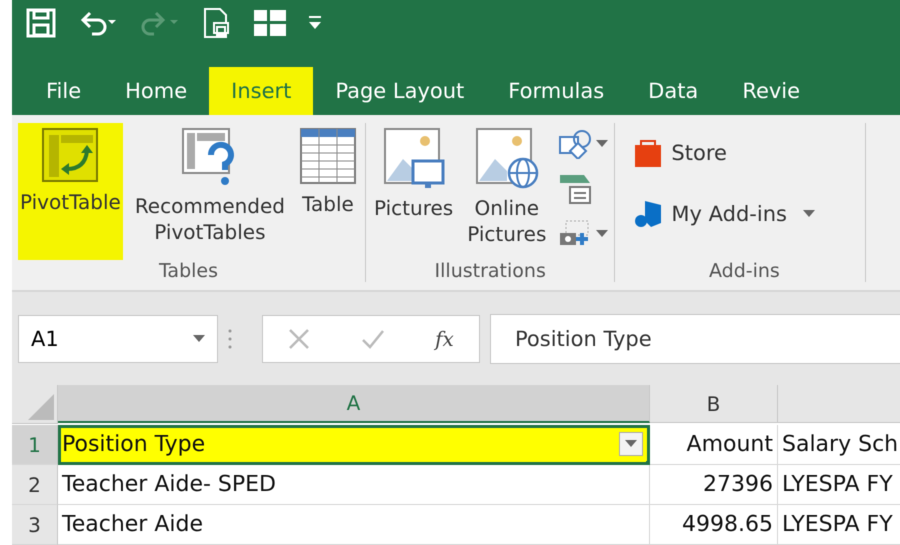  I want to click on ribbon-command: My Add-ins, so click(729, 214).